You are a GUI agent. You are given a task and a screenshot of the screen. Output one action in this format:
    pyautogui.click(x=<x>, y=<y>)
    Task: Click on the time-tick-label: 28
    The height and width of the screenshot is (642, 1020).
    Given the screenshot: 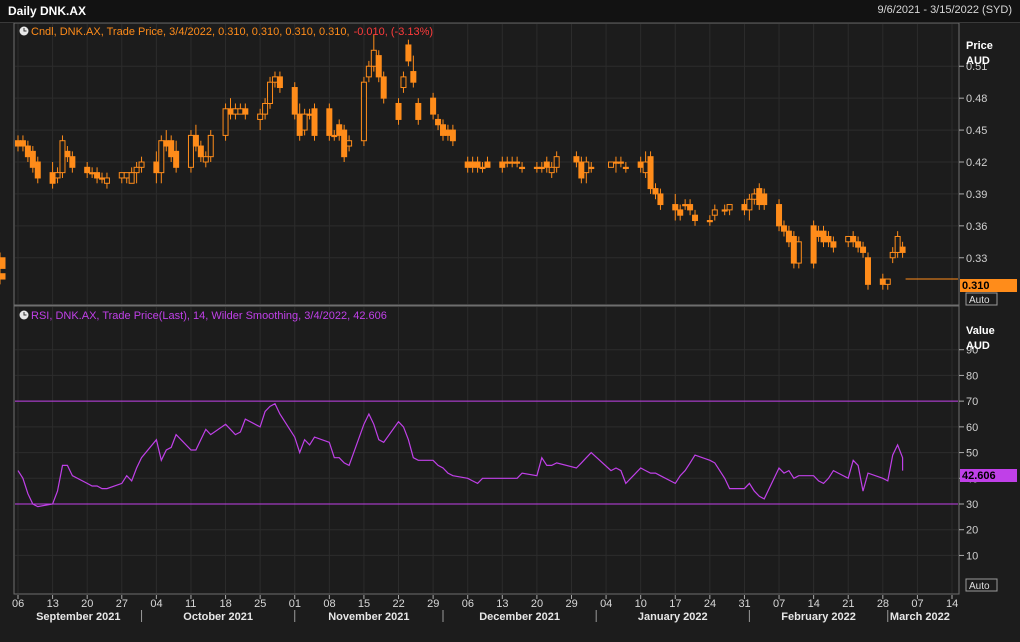 What is the action you would take?
    pyautogui.click(x=883, y=604)
    